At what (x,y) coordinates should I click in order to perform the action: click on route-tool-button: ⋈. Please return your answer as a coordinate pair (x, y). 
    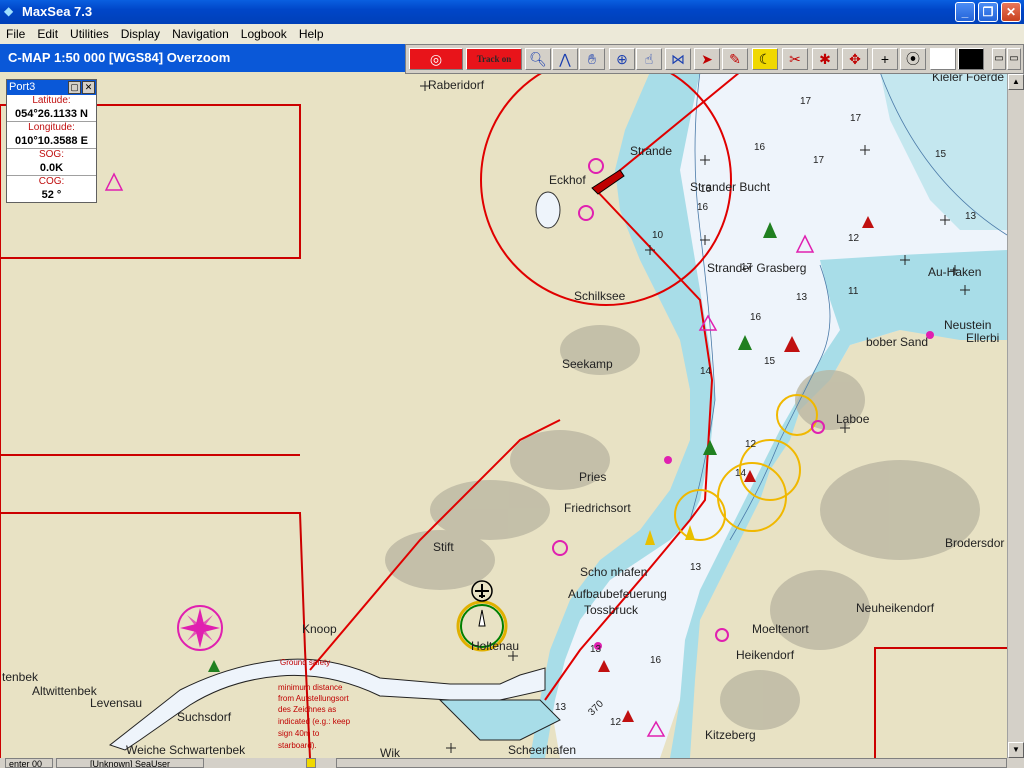
    Looking at the image, I should click on (678, 59).